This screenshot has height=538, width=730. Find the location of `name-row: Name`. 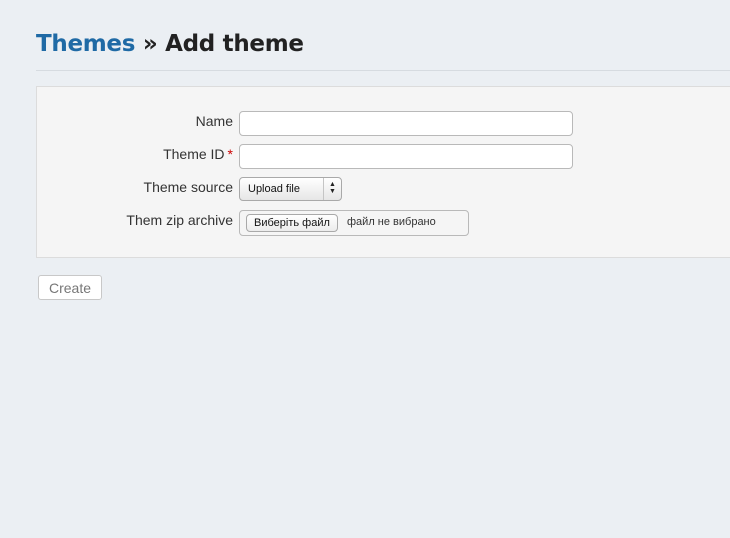

name-row: Name is located at coordinates (383, 124).